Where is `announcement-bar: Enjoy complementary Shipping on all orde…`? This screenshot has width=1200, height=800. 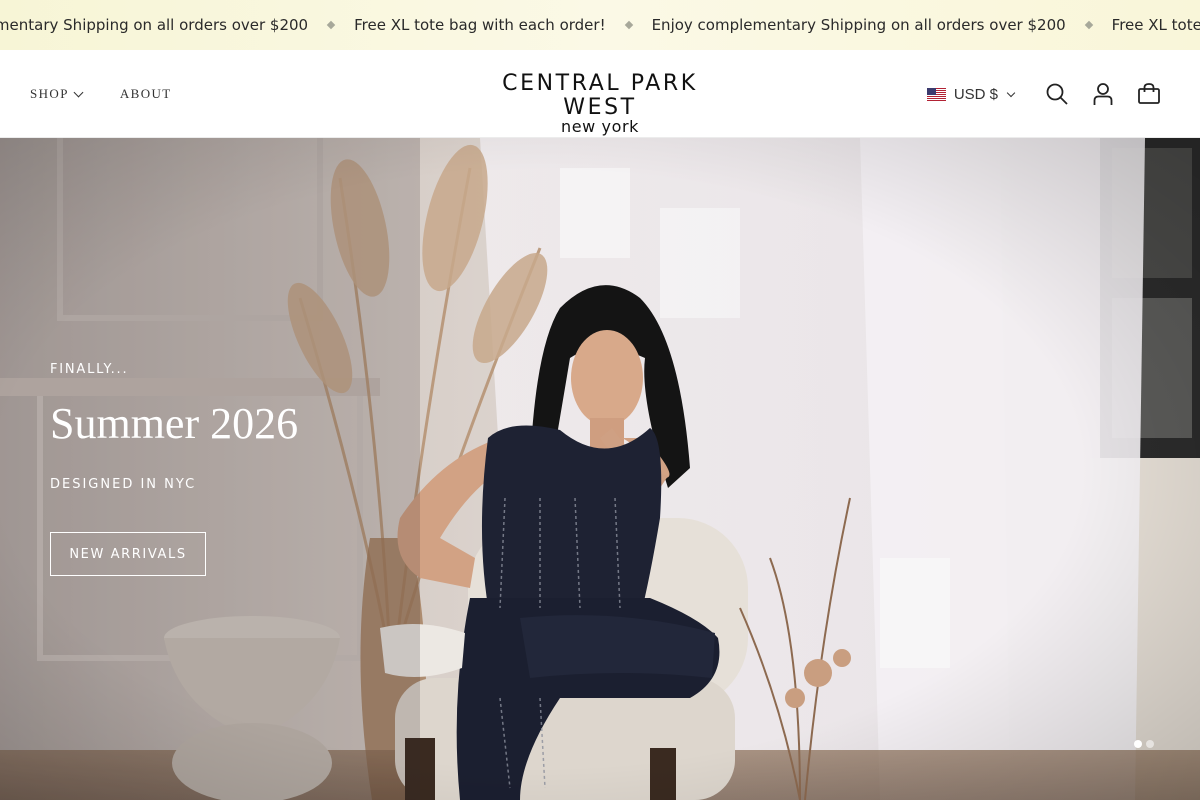
announcement-bar: Enjoy complementary Shipping on all orde… is located at coordinates (600, 25).